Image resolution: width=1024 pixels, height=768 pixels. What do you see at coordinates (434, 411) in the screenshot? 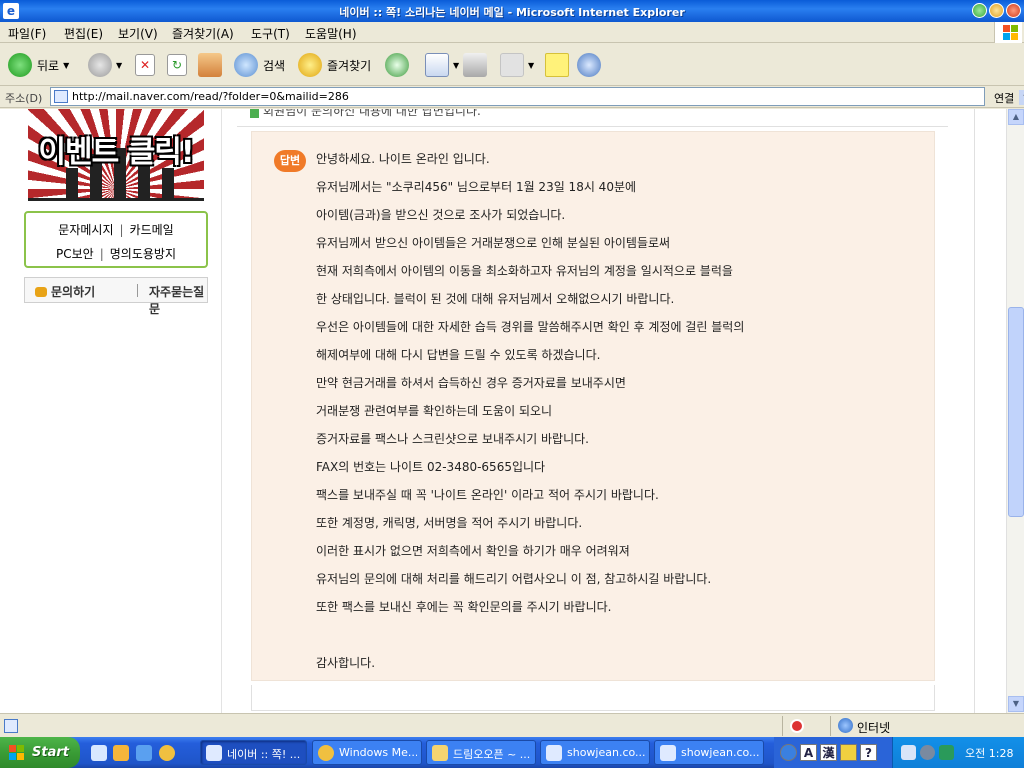
I see `answer-line: 거래분쟁 관련여부를 확인하는데 도움이 되오니` at bounding box center [434, 411].